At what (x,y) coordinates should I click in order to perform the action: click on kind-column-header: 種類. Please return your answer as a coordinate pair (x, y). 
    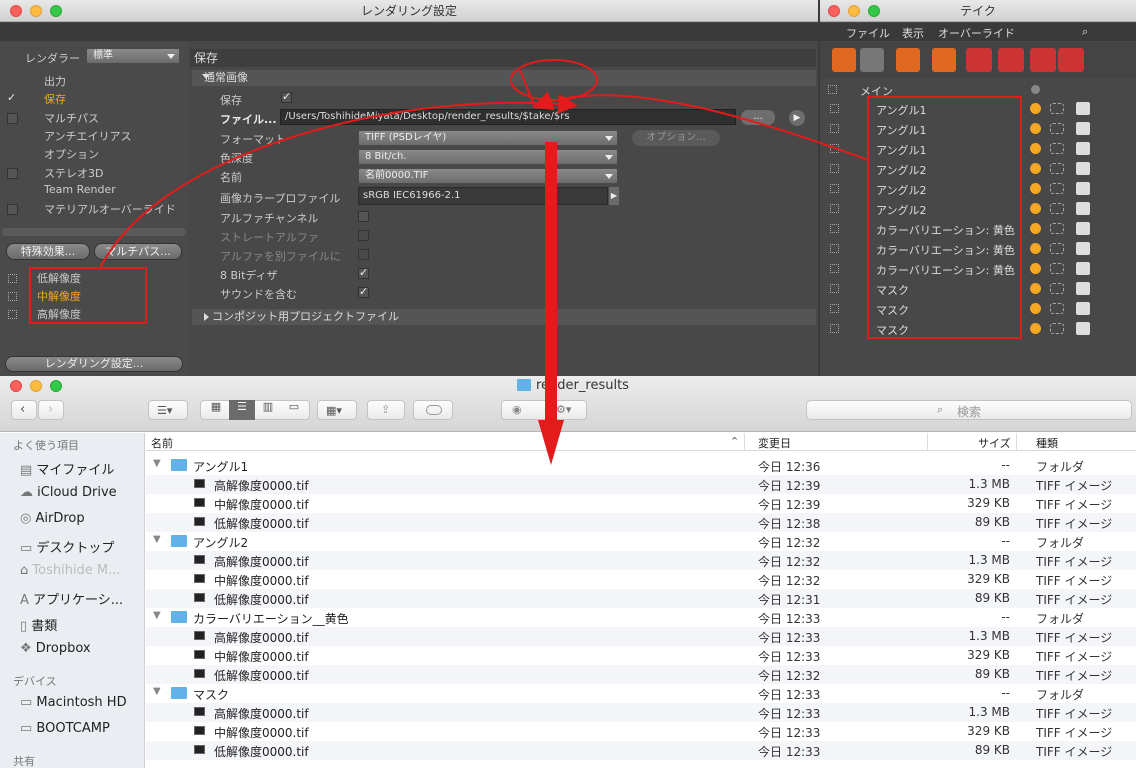
    Looking at the image, I should click on (1047, 443).